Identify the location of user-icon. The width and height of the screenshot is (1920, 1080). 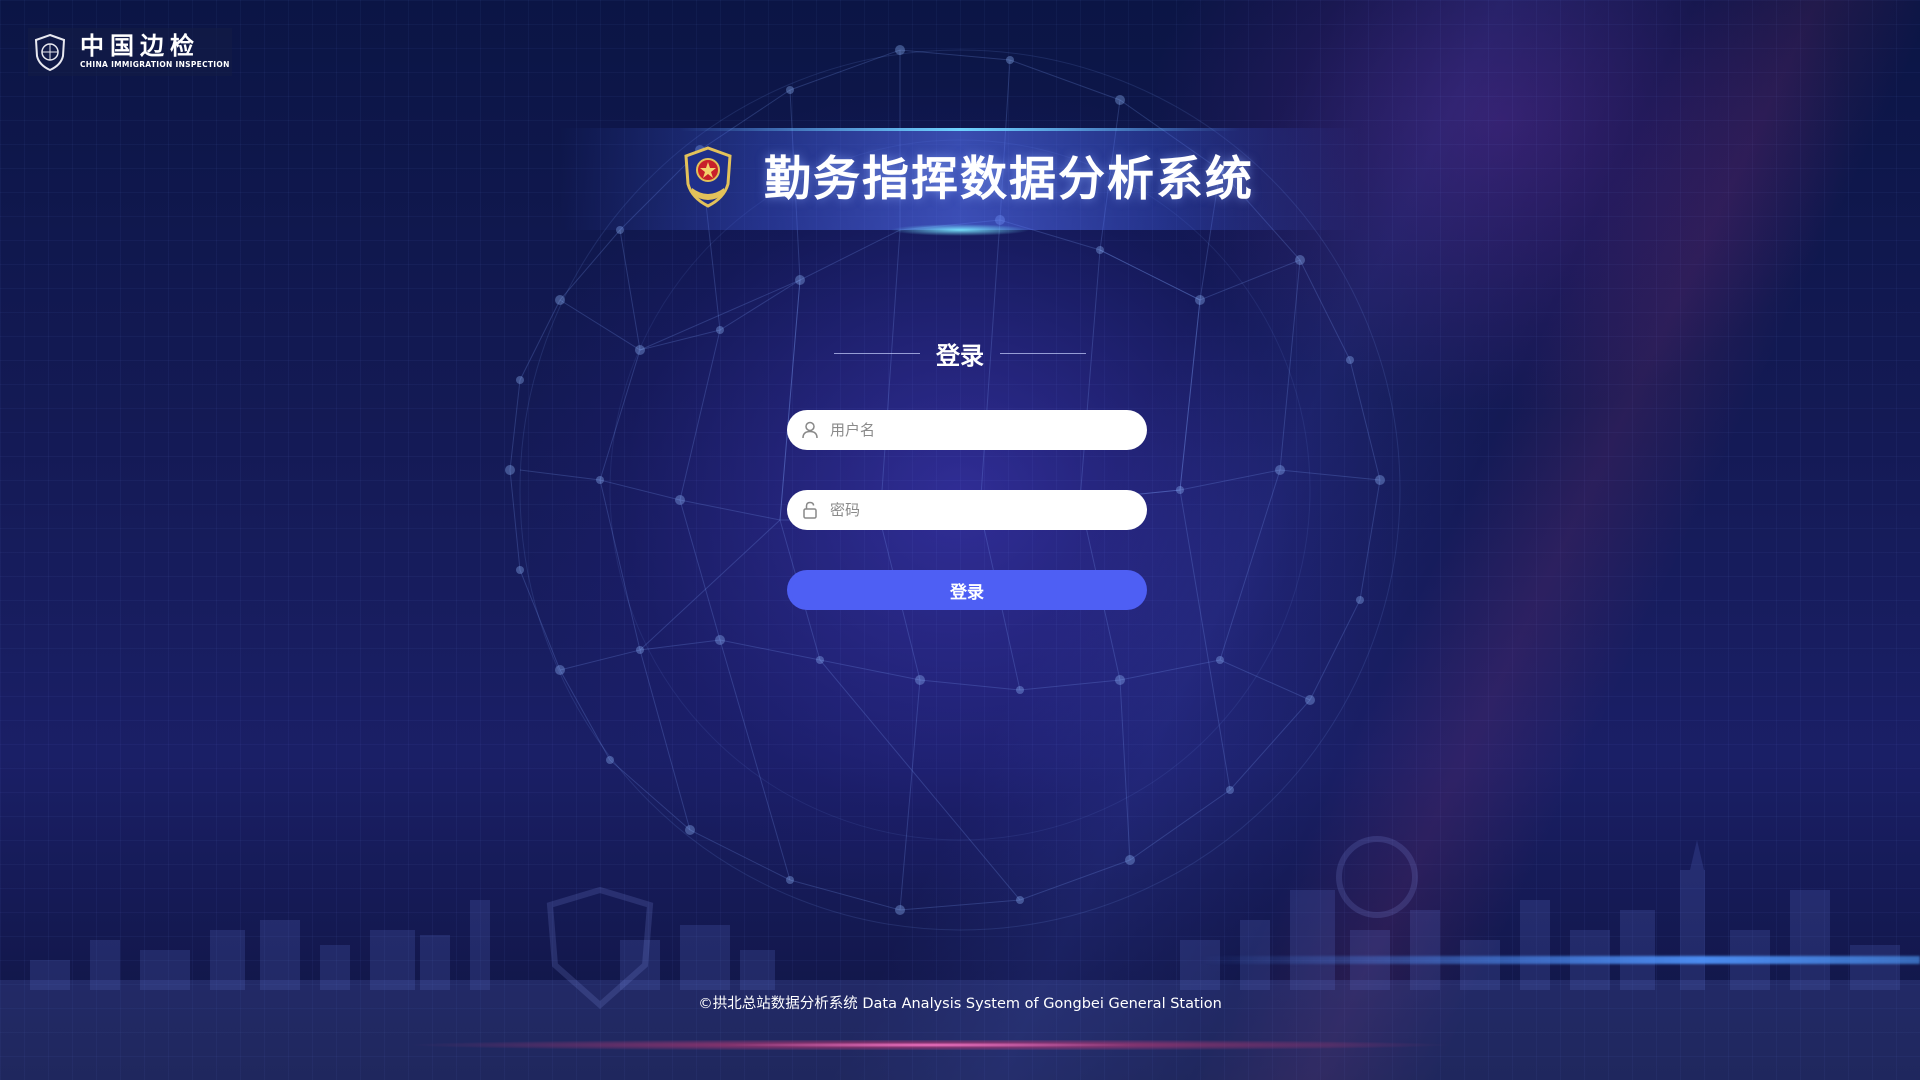
(810, 430).